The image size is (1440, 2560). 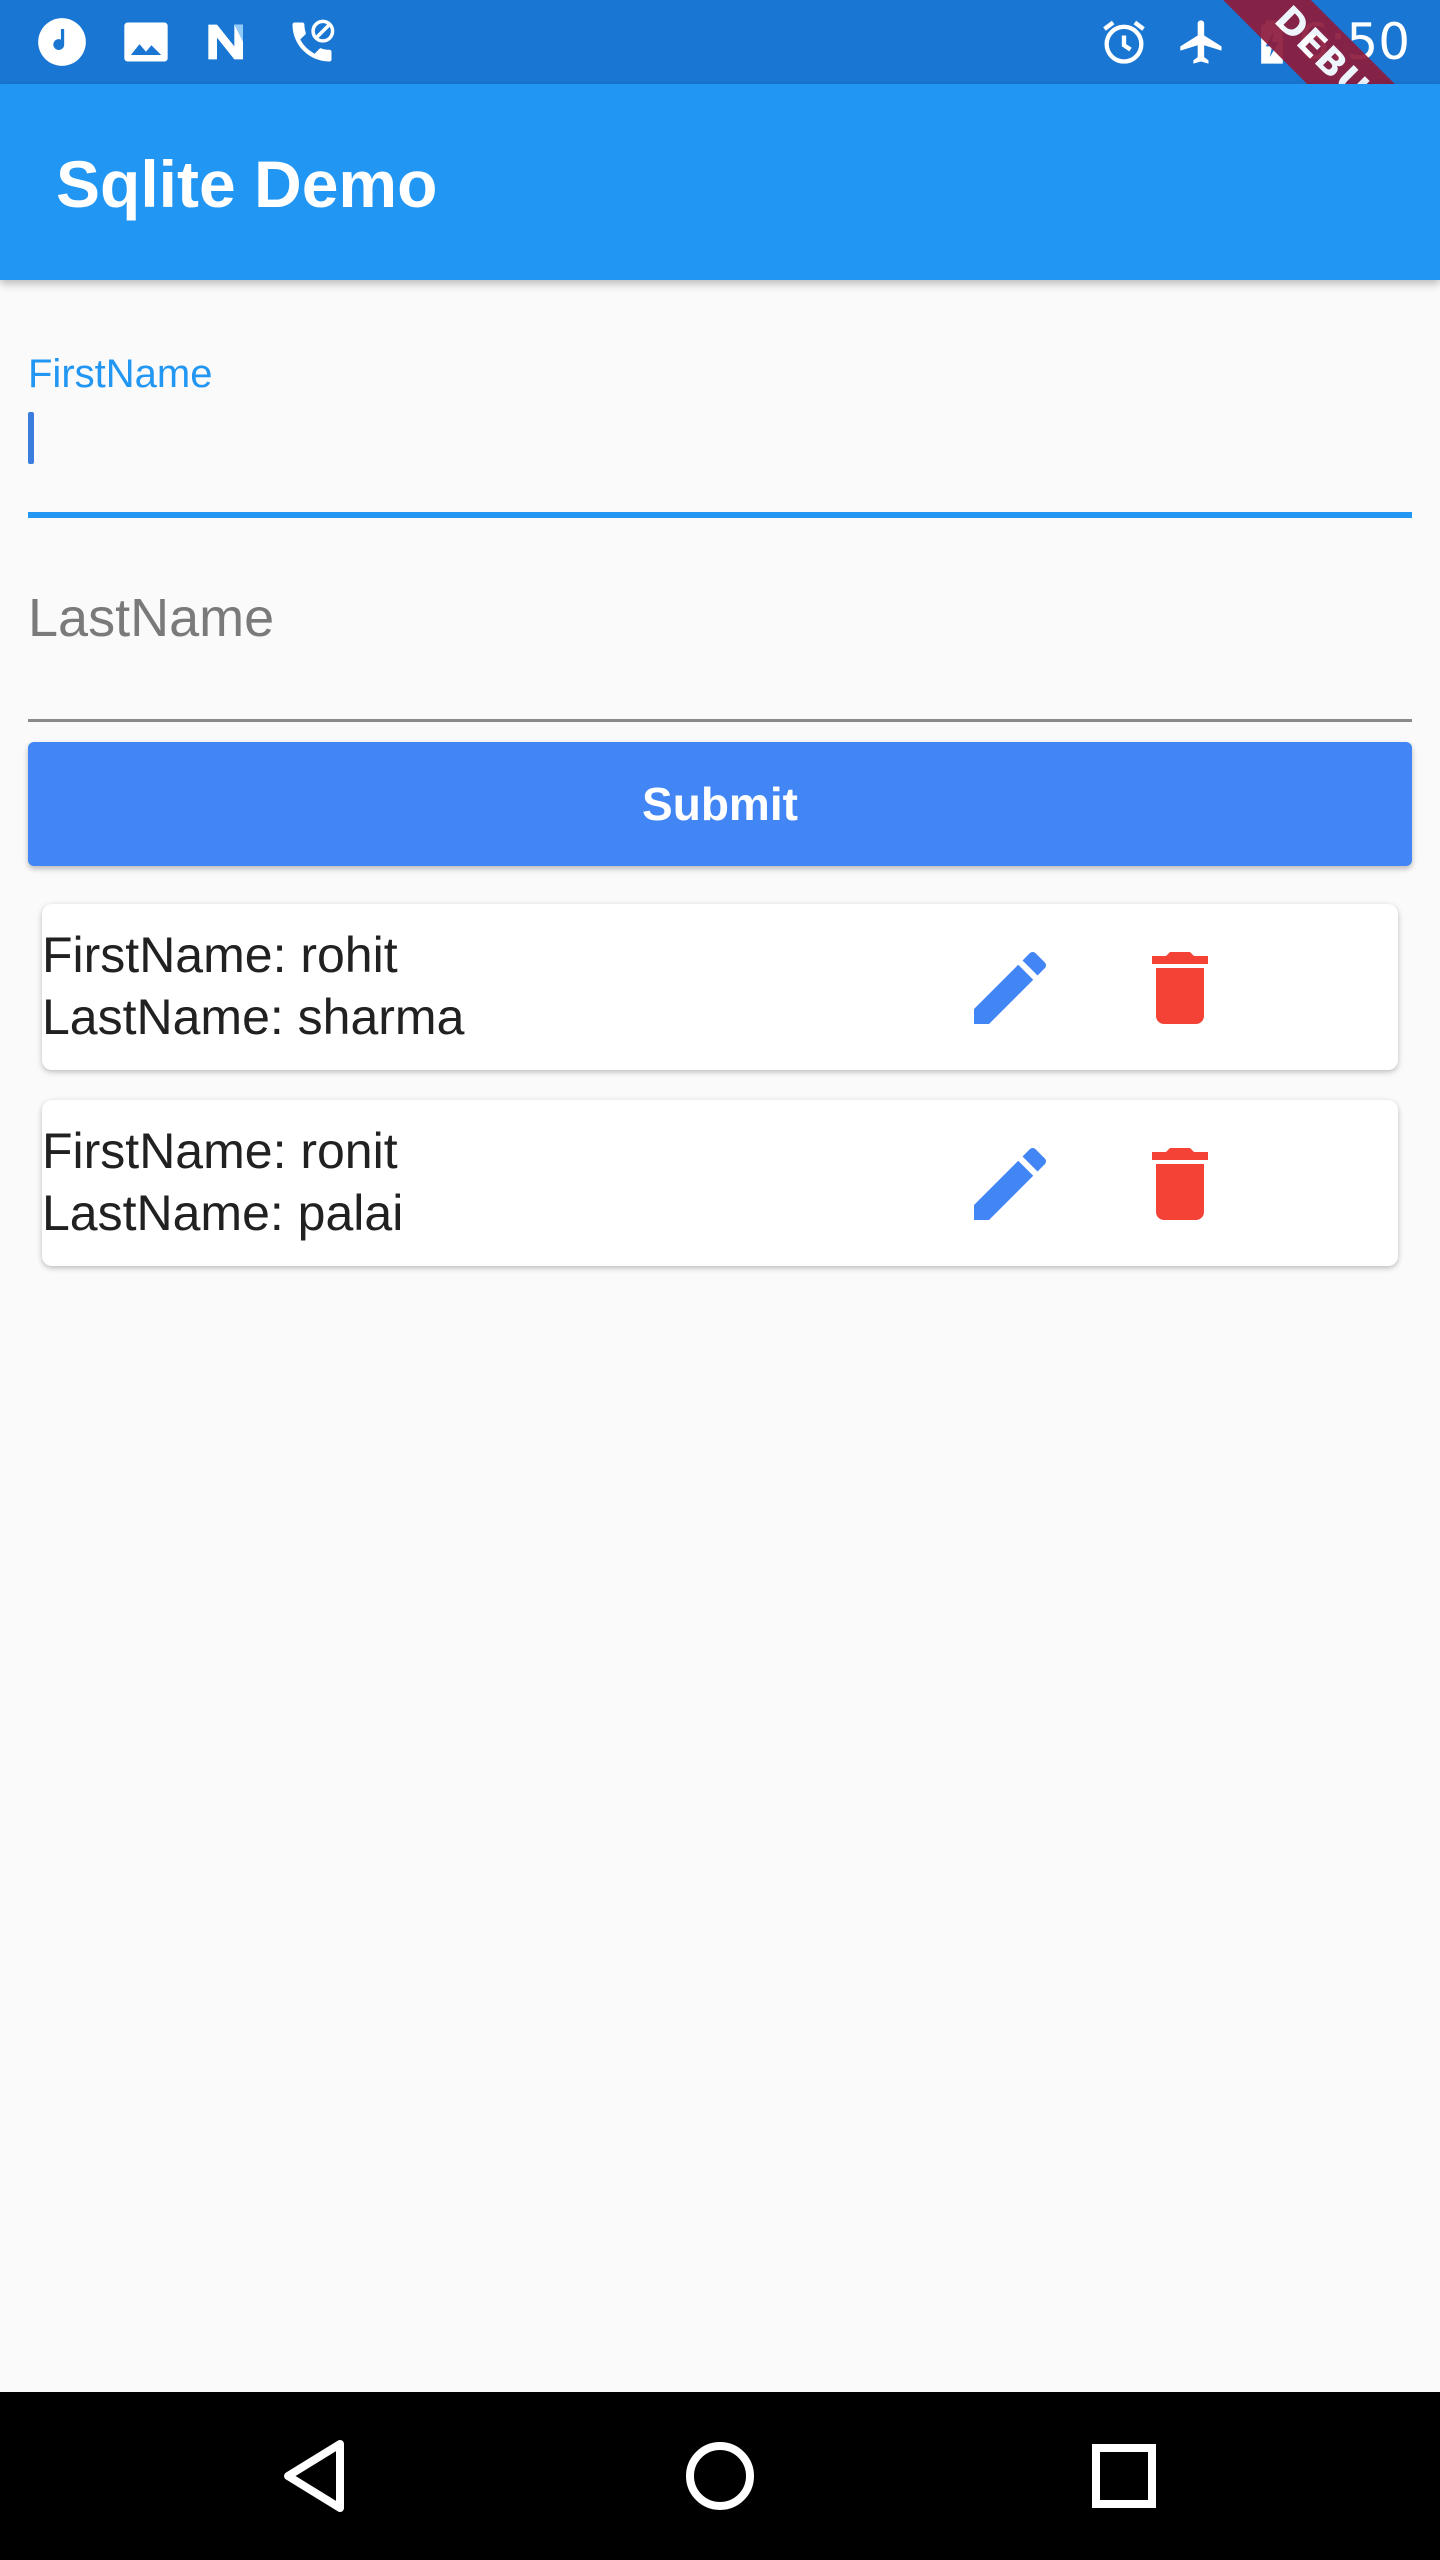 What do you see at coordinates (222, 1182) in the screenshot?
I see `record-text: FirstName: ronit LastName: palai` at bounding box center [222, 1182].